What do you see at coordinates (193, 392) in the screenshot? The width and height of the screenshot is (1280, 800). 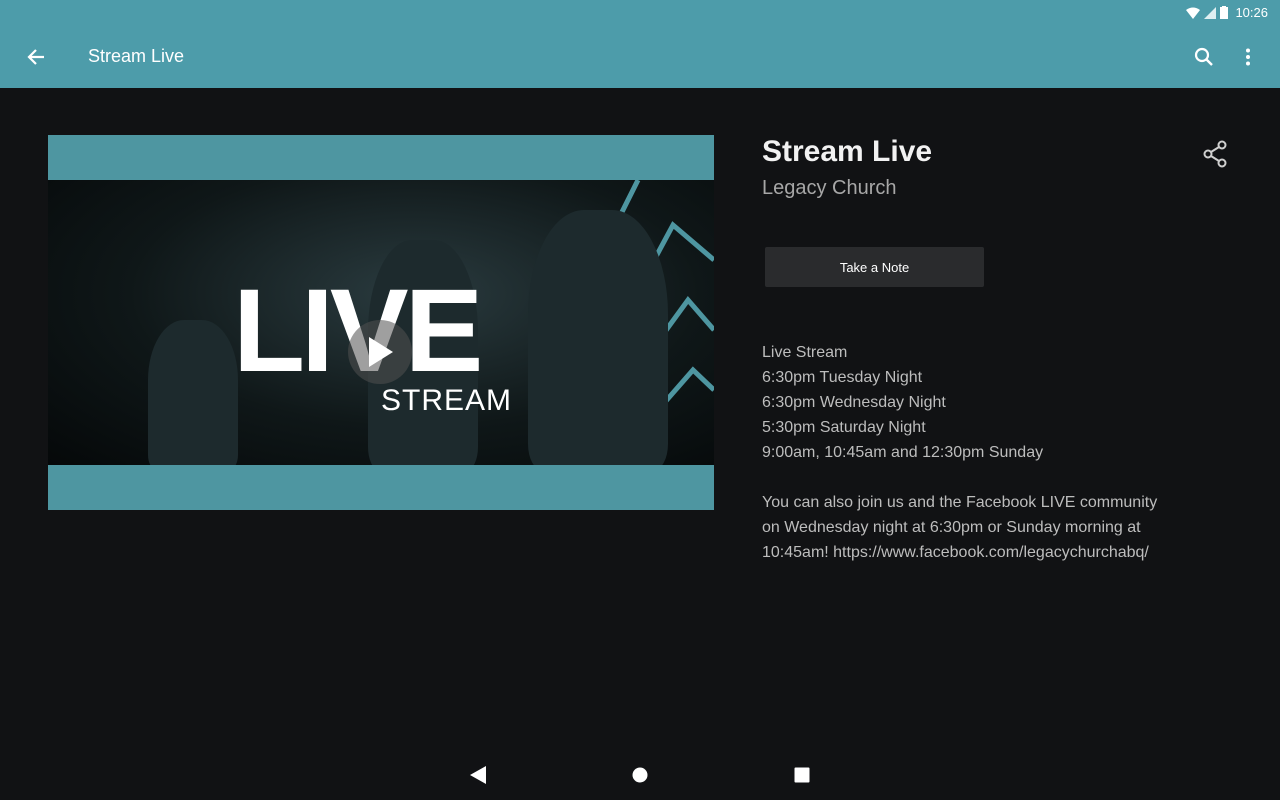 I see `performer-left` at bounding box center [193, 392].